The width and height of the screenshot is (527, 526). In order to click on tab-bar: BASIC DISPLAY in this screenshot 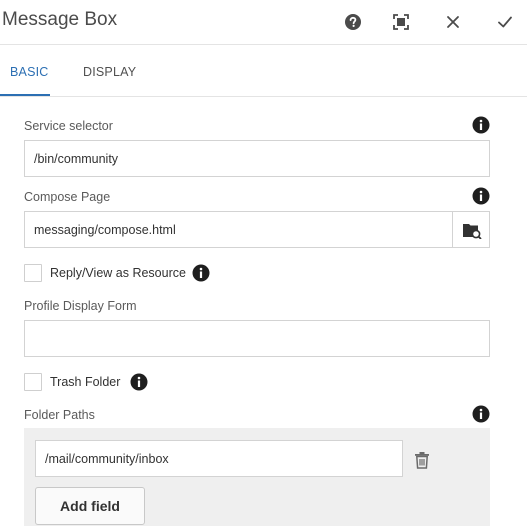, I will do `click(263, 71)`.